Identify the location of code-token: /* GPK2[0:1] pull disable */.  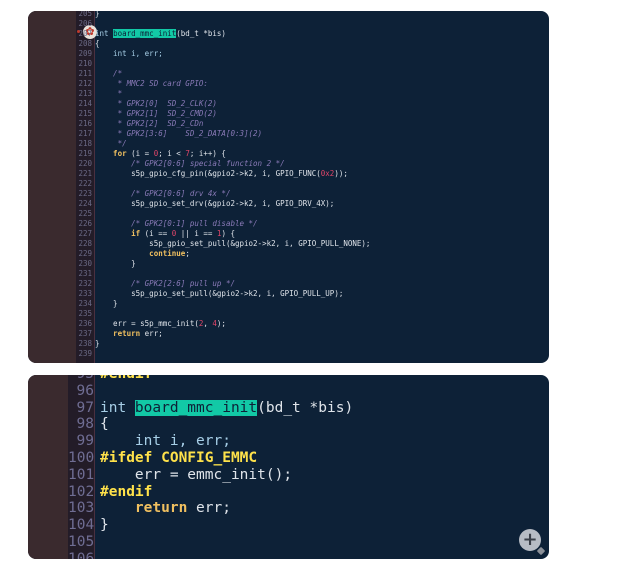
(176, 223).